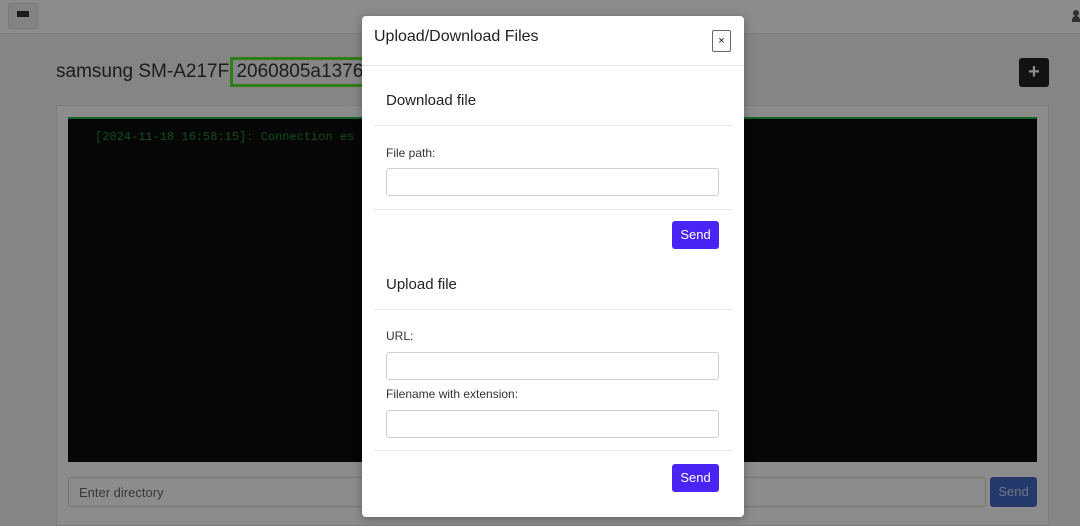 The height and width of the screenshot is (526, 1080). Describe the element at coordinates (721, 41) in the screenshot. I see `close-button: ×` at that location.